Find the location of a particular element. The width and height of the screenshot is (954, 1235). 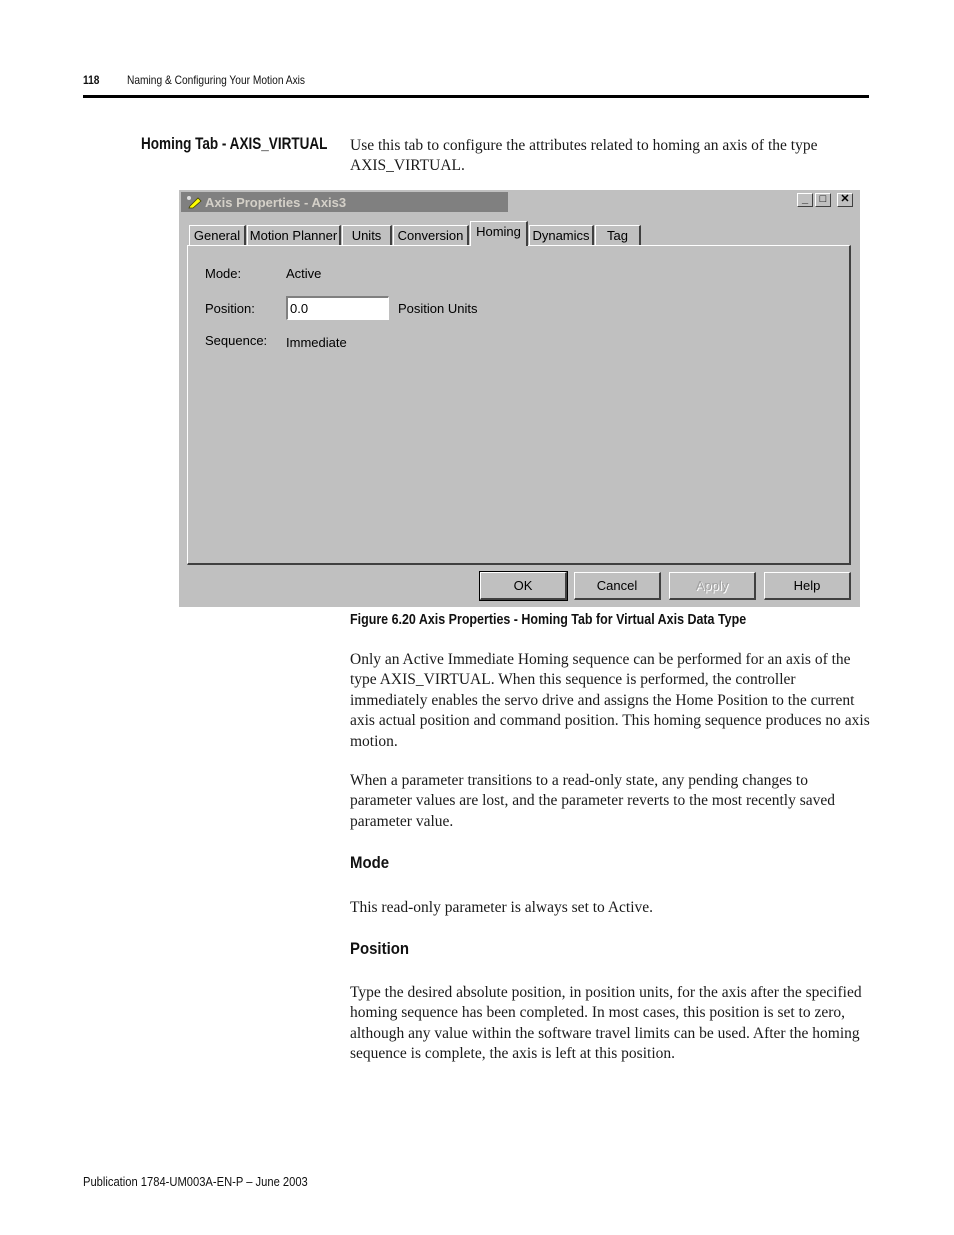

minimize-icon: _ is located at coordinates (805, 199).